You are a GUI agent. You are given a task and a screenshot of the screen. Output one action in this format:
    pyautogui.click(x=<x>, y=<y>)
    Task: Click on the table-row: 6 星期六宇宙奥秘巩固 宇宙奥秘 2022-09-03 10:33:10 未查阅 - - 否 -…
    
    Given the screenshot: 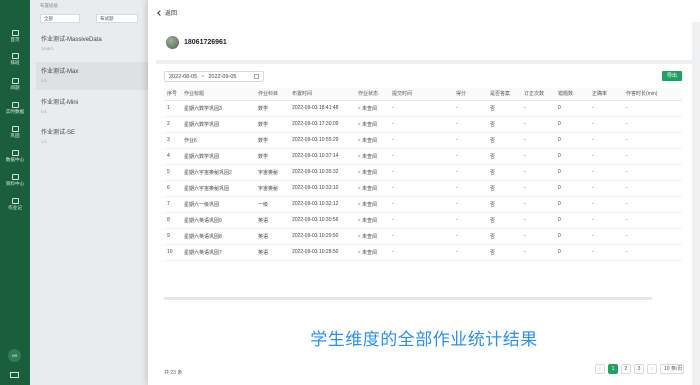 What is the action you would take?
    pyautogui.click(x=423, y=188)
    